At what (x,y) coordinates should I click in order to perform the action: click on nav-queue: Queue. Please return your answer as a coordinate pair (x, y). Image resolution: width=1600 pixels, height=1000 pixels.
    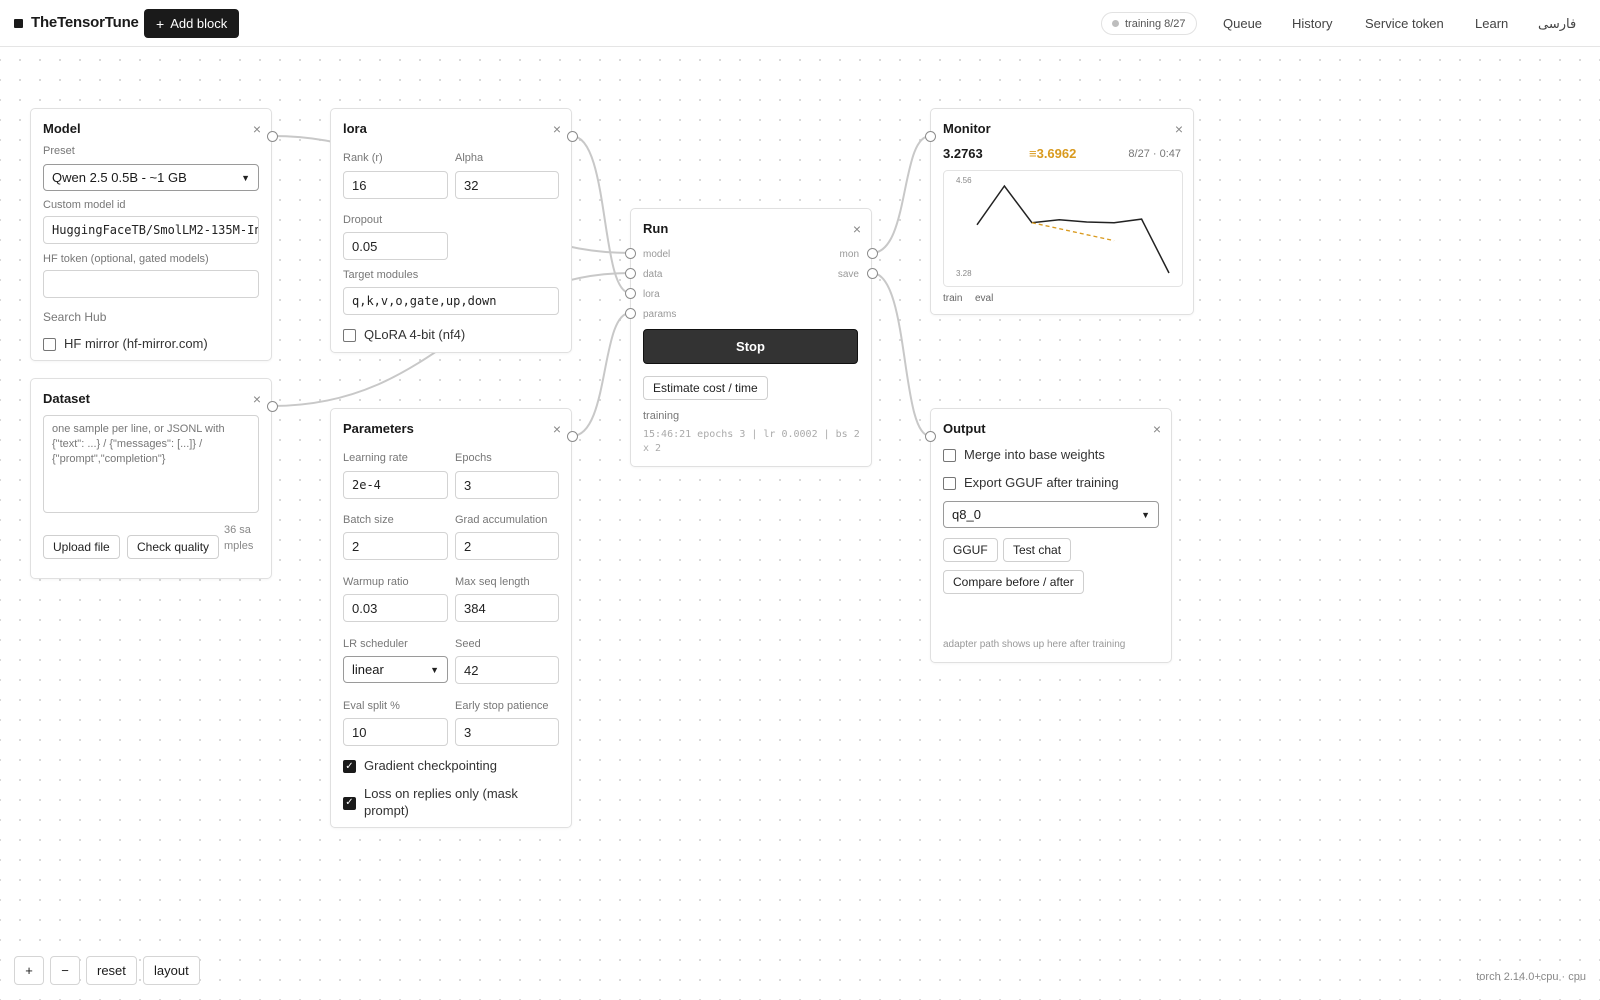
    Looking at the image, I should click on (1242, 23).